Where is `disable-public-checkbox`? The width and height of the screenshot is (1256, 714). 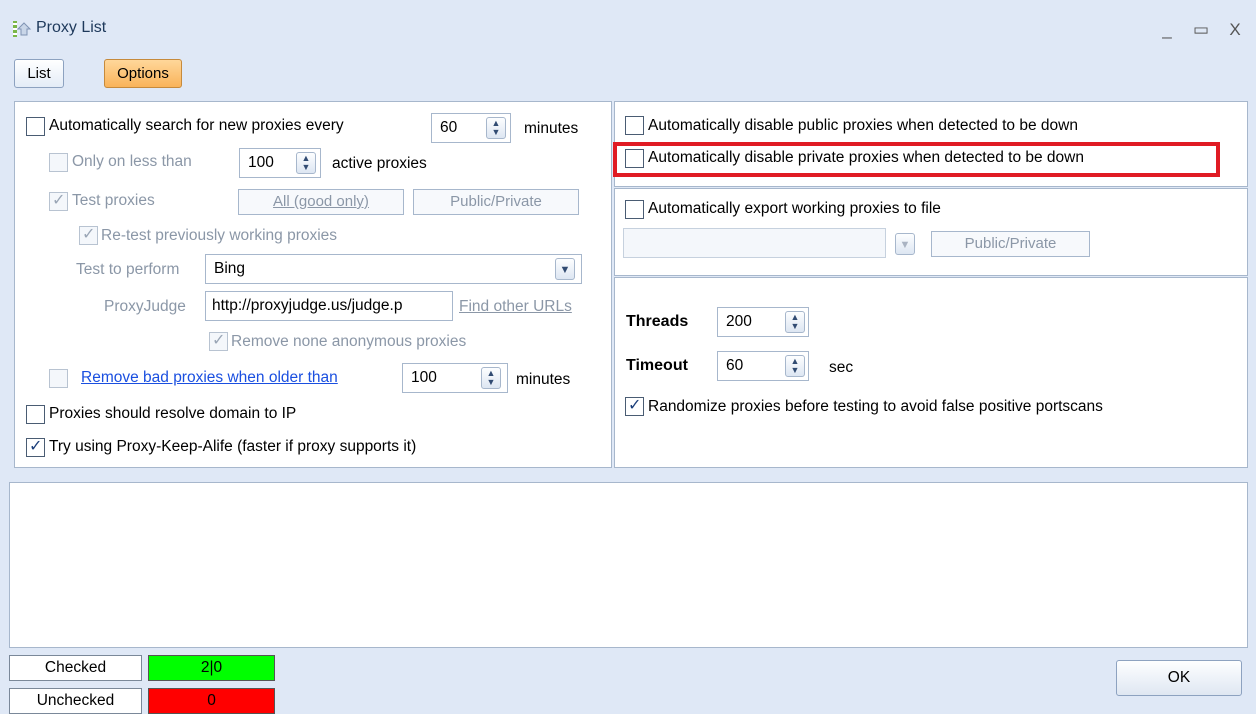
disable-public-checkbox is located at coordinates (634, 125).